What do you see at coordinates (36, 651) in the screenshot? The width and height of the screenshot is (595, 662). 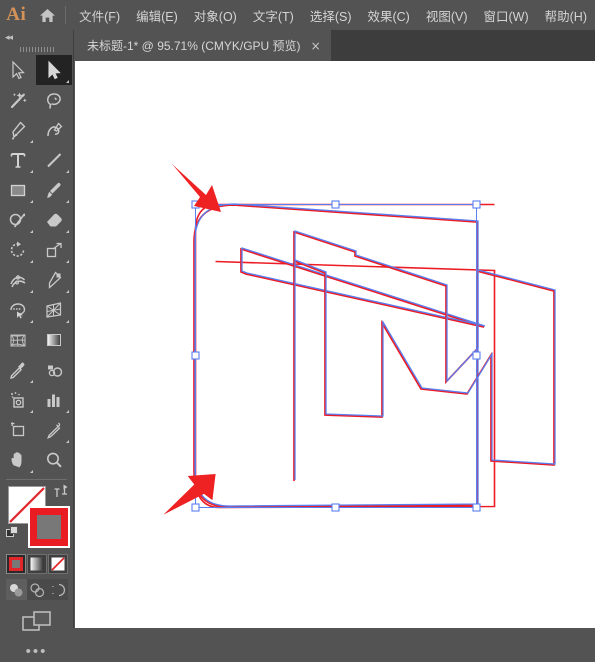 I see `edit-toolbar-button: •••` at bounding box center [36, 651].